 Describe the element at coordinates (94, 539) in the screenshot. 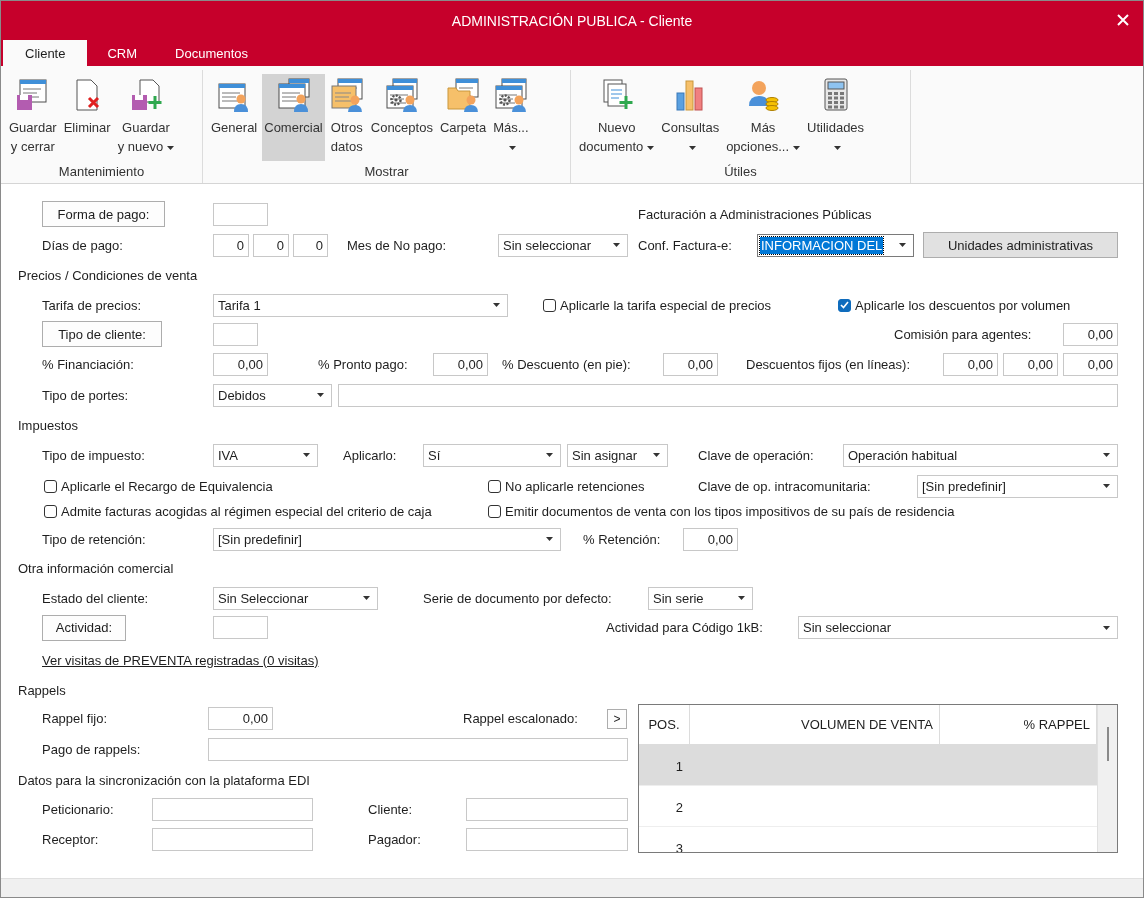

I see `field-label: Tipo de retención:` at that location.